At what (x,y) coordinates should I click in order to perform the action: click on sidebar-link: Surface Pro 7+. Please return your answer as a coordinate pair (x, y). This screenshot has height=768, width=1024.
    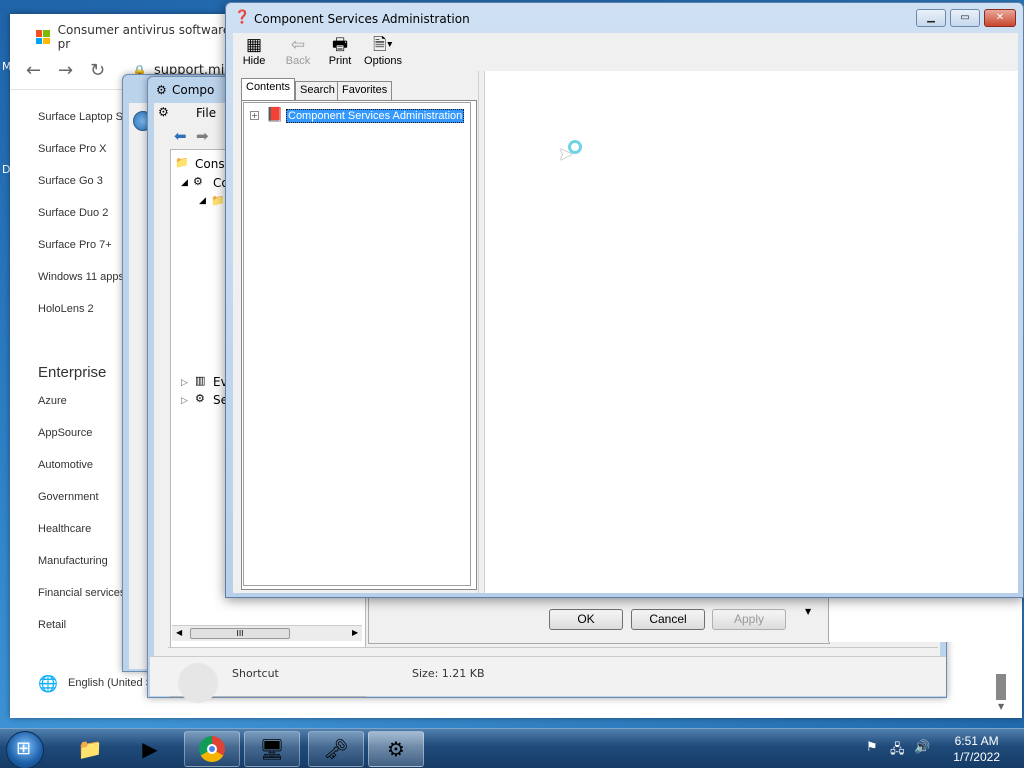
    Looking at the image, I should click on (75, 245).